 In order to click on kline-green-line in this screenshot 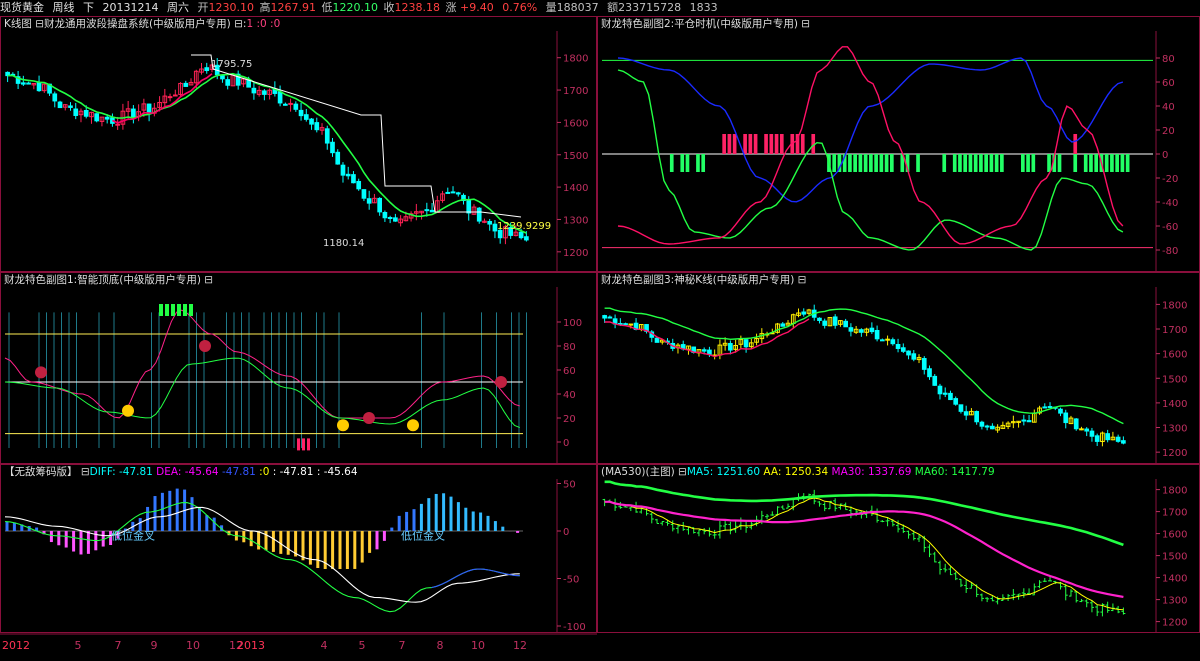, I will do `click(267, 153)`.